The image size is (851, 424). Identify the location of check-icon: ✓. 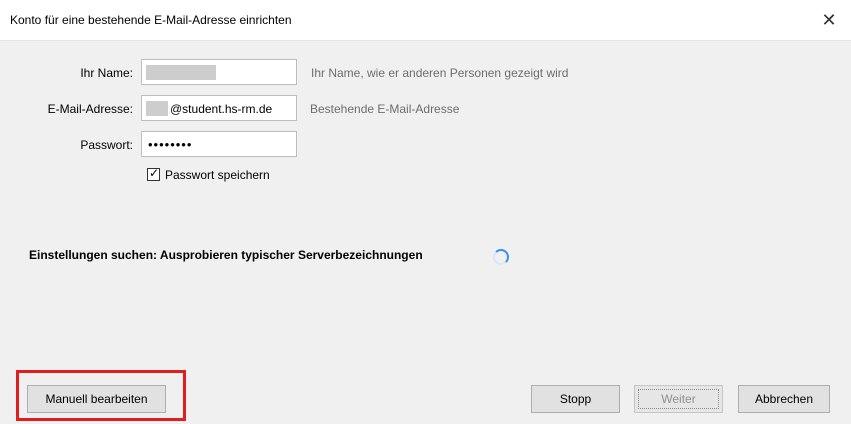
(154, 173).